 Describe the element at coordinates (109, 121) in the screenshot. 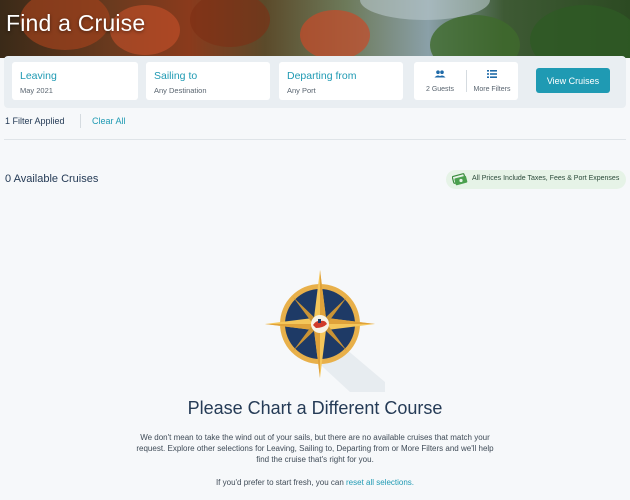

I see `clear-all-link: Clear All` at that location.